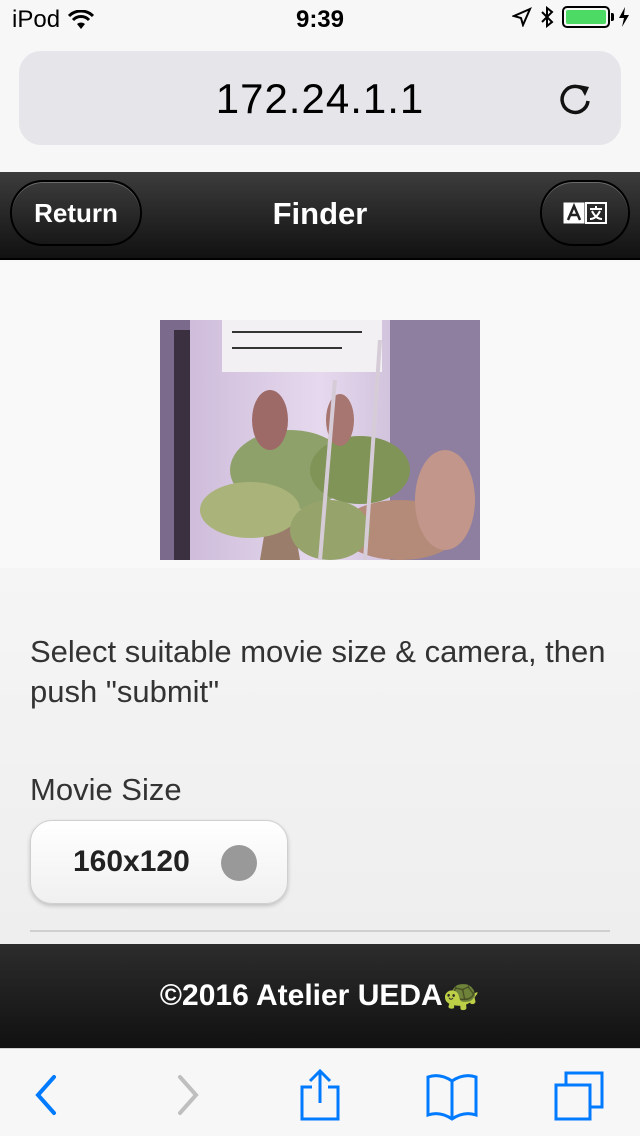  What do you see at coordinates (320, 931) in the screenshot?
I see `divider` at bounding box center [320, 931].